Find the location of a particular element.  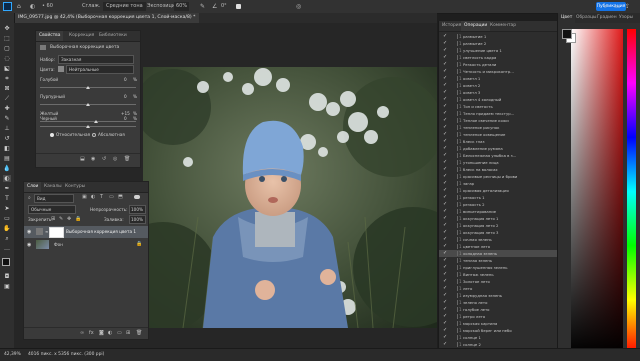

hue-slider is located at coordinates (631, 191).